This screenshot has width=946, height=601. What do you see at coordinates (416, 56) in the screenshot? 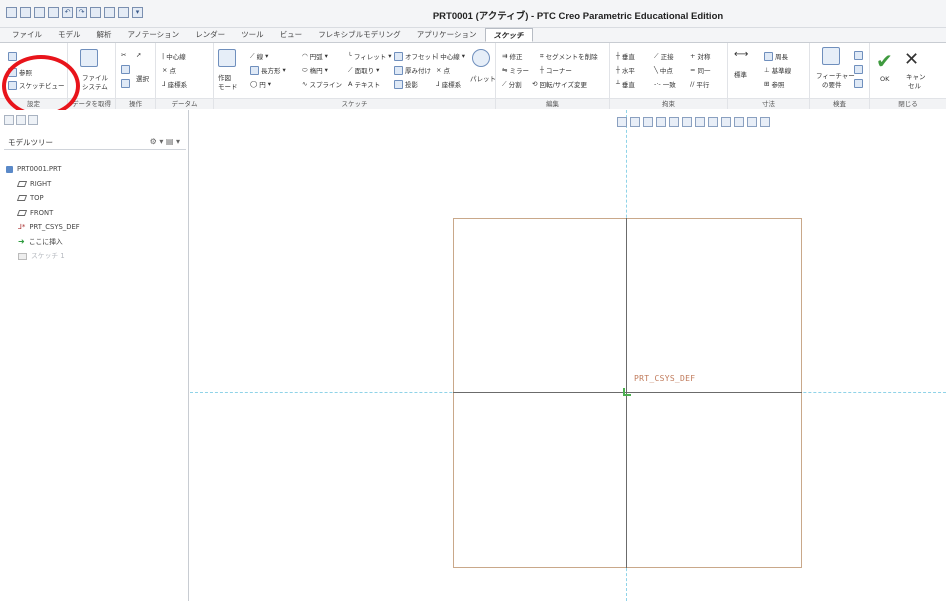
I see `offset-button: オフセット` at bounding box center [416, 56].